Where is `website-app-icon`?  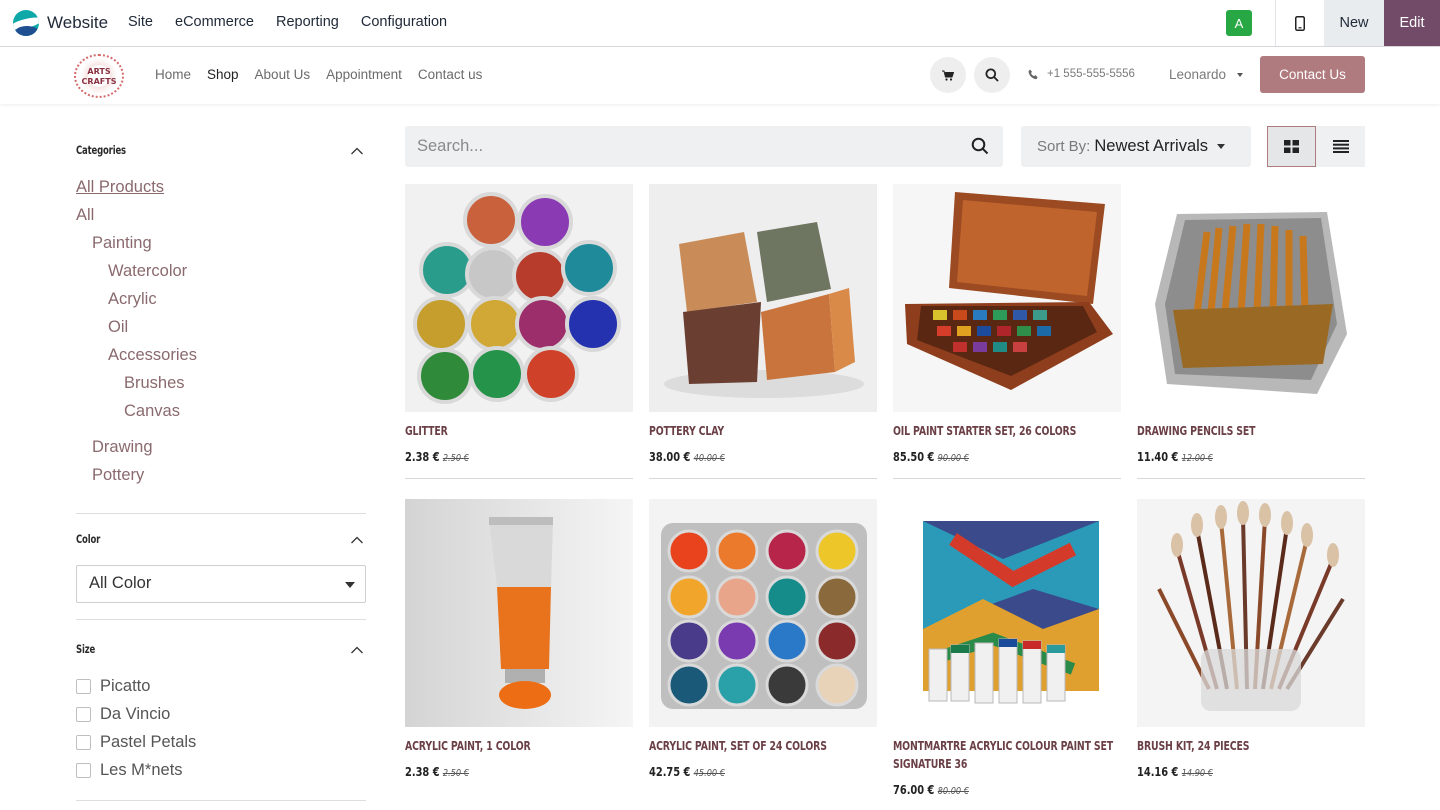 website-app-icon is located at coordinates (26, 23).